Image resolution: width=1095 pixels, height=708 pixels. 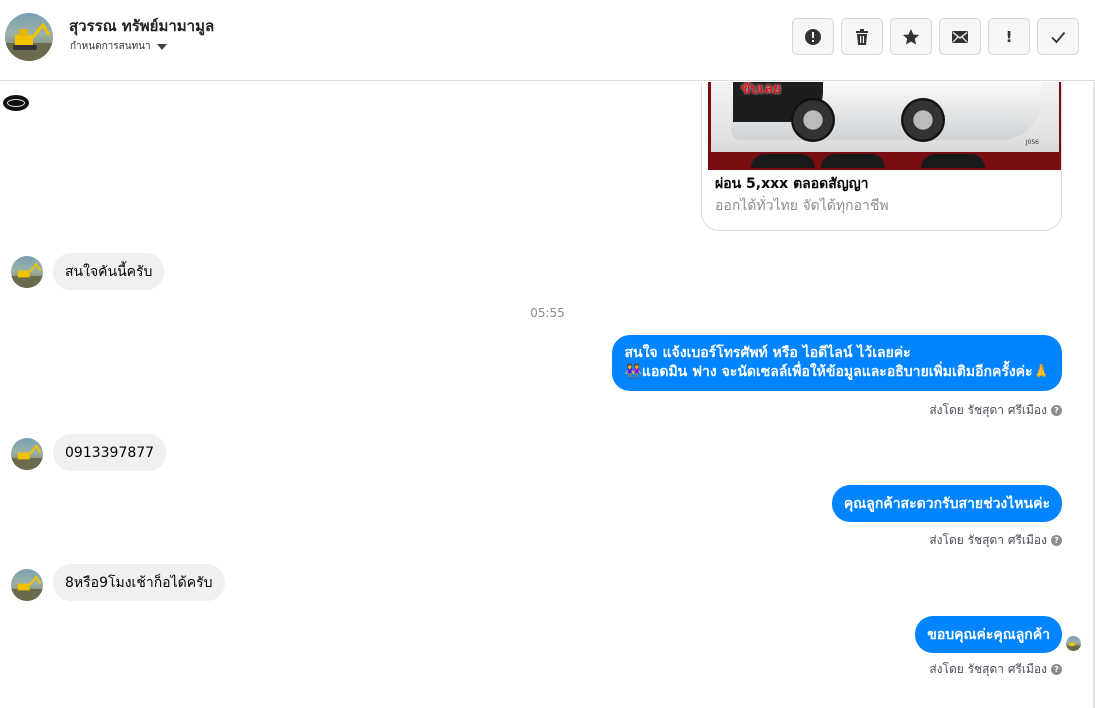 What do you see at coordinates (161, 46) in the screenshot?
I see `caret-down-icon` at bounding box center [161, 46].